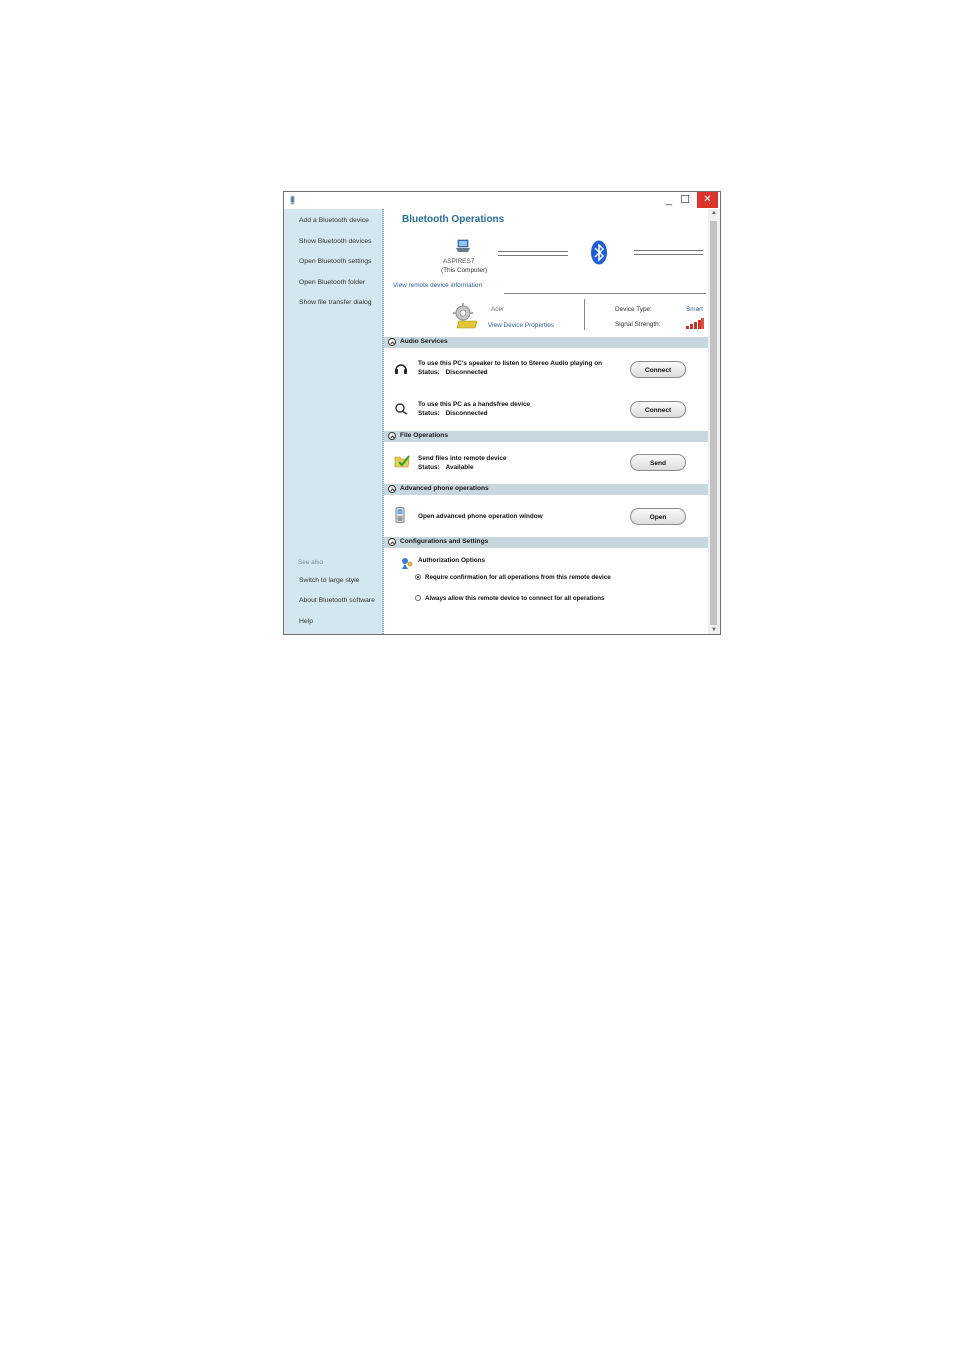 The image size is (954, 1351). I want to click on section-title: Configurations and Settings, so click(444, 541).